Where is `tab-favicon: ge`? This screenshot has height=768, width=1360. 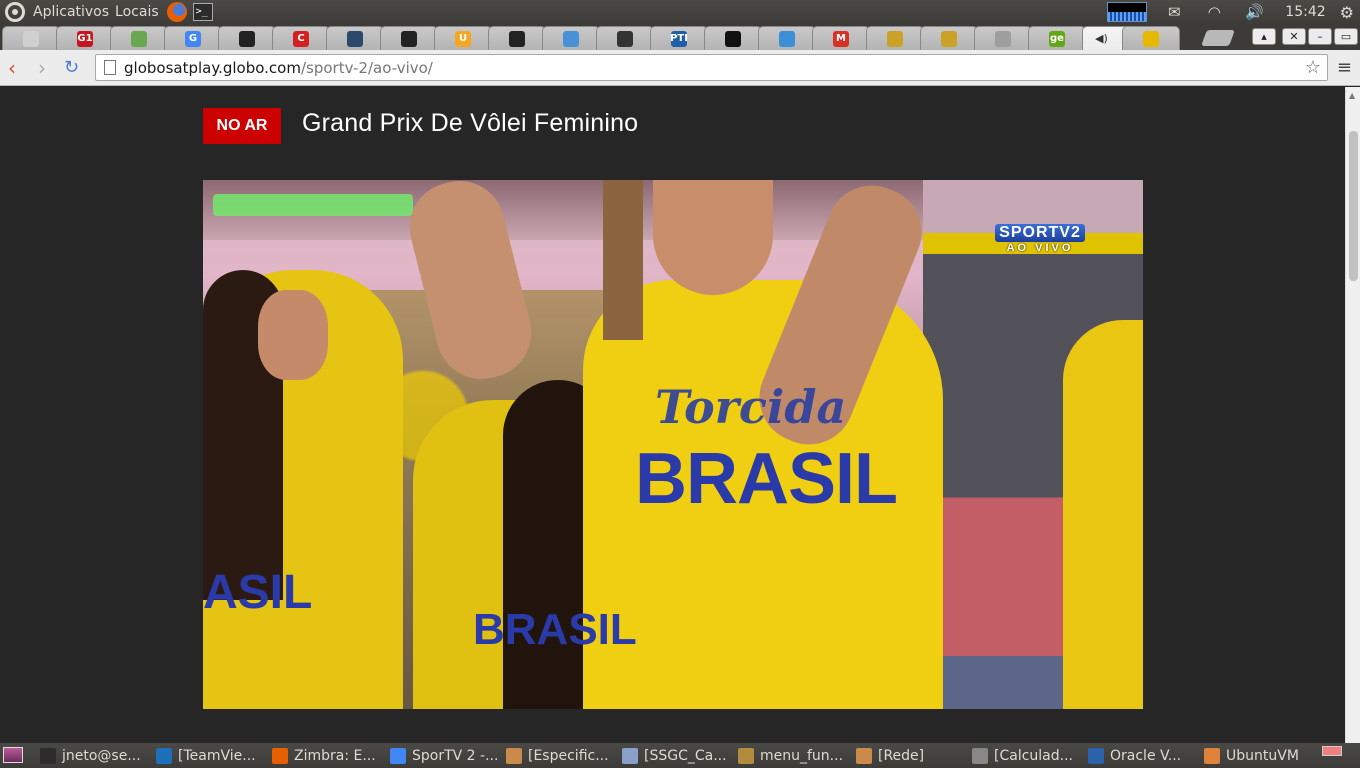
tab-favicon: ge is located at coordinates (1057, 38).